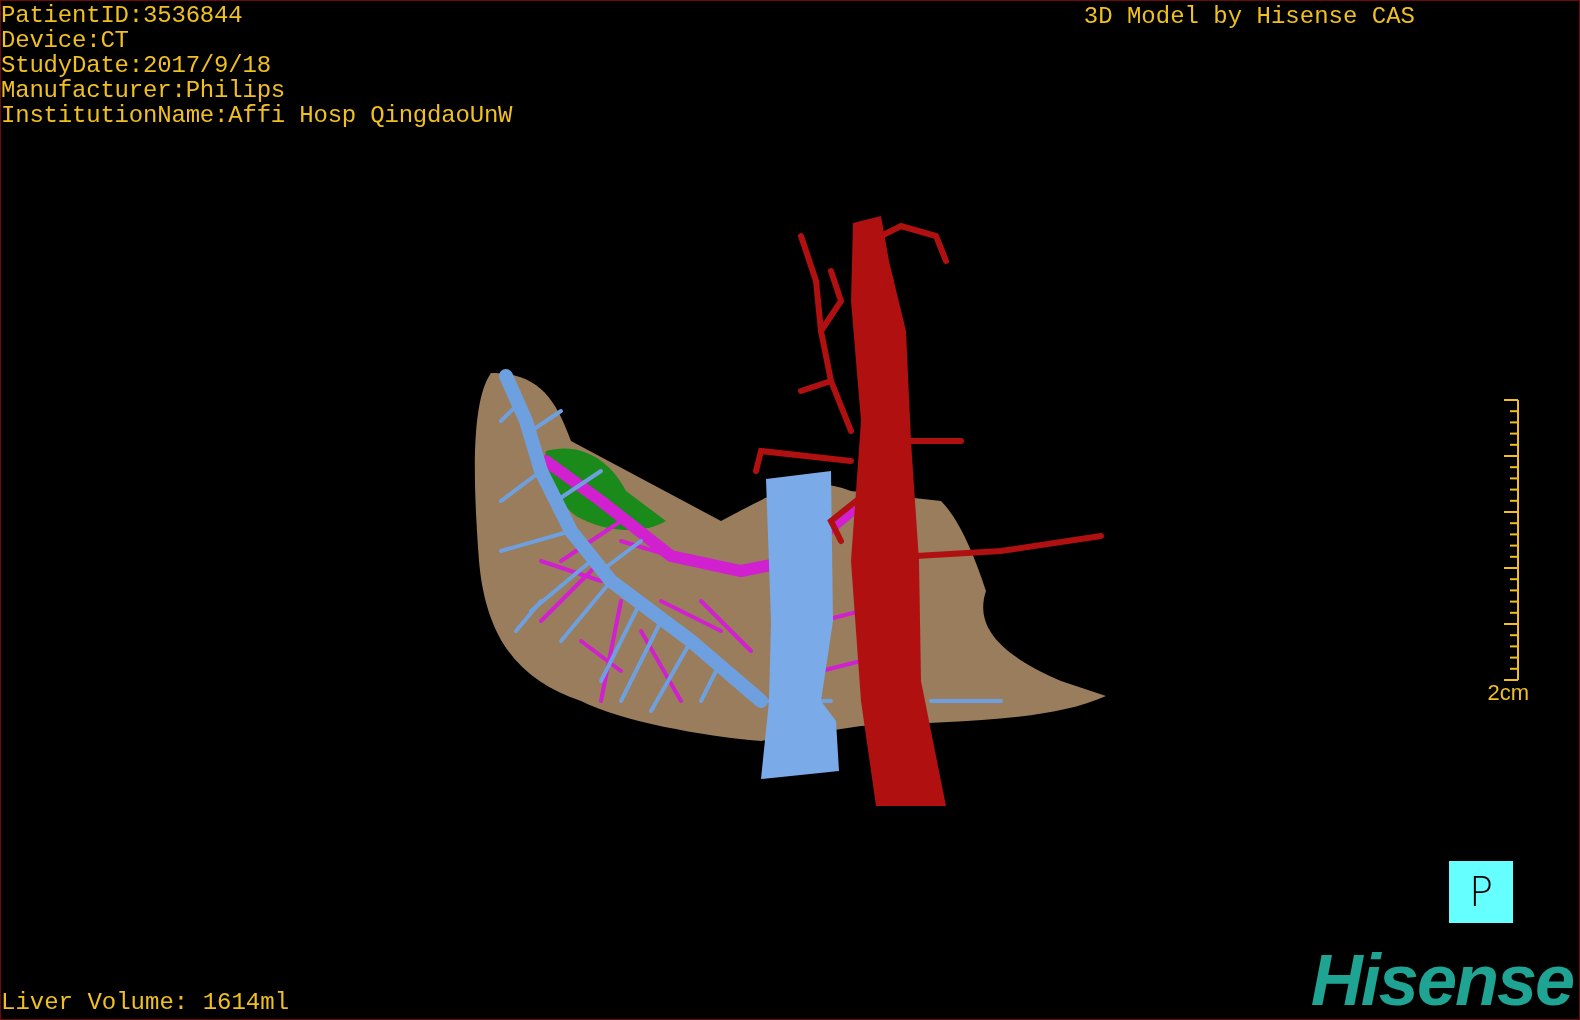 This screenshot has height=1020, width=1580. Describe the element at coordinates (65, 40) in the screenshot. I see `patient-info-line: Device:CT` at that location.